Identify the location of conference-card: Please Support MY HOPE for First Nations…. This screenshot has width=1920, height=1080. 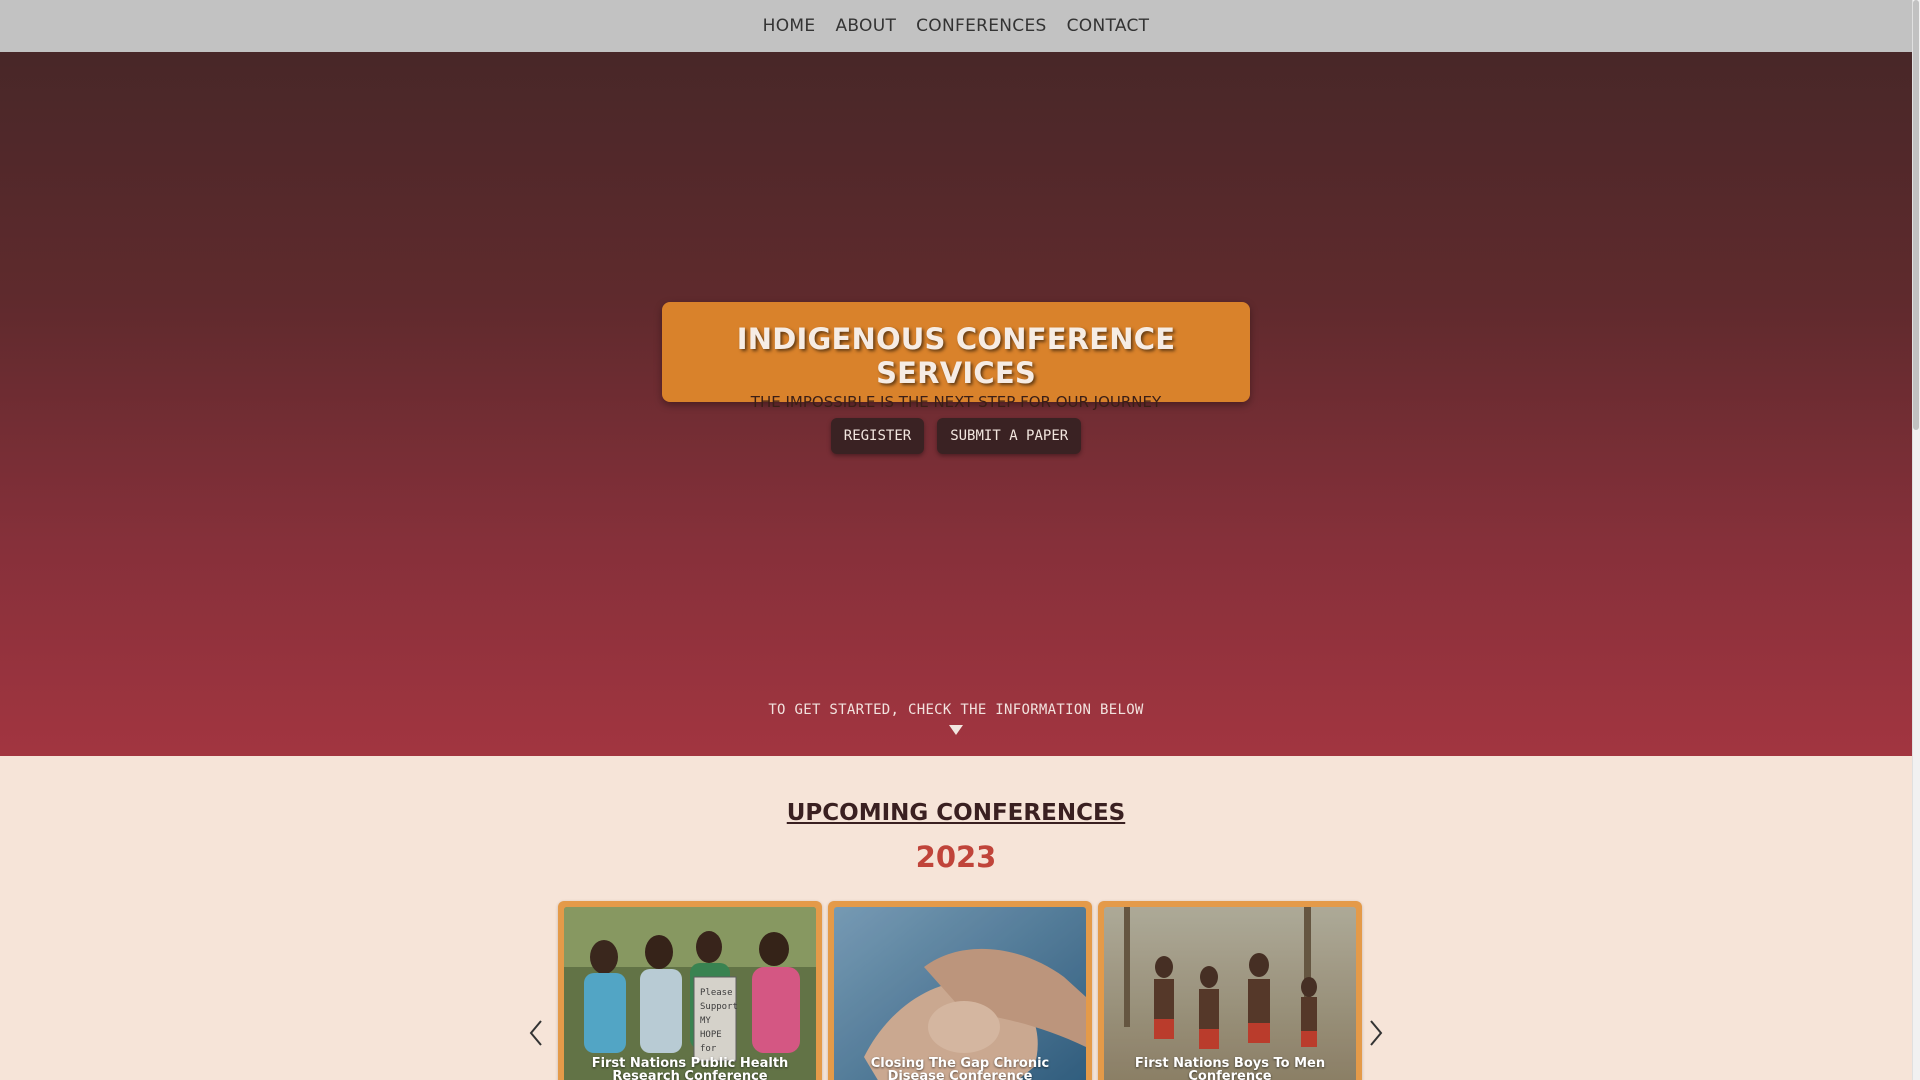
(690, 990).